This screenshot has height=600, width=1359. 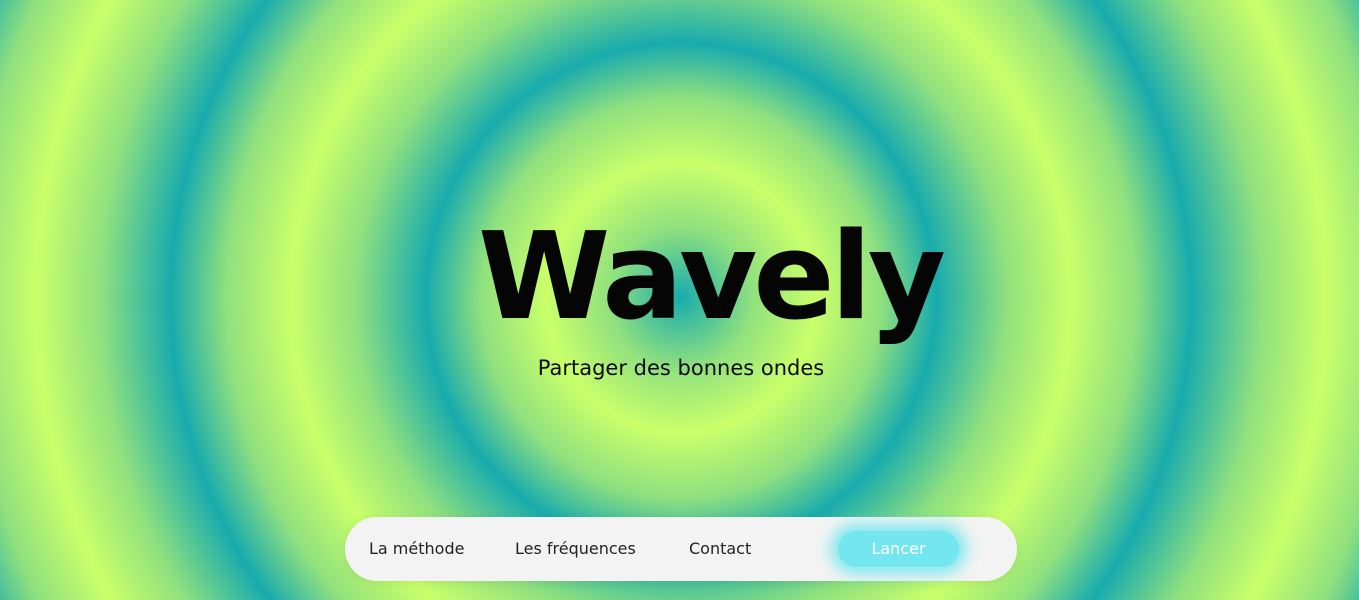 I want to click on nav-link-les-frequences: Les fréquences, so click(x=575, y=549).